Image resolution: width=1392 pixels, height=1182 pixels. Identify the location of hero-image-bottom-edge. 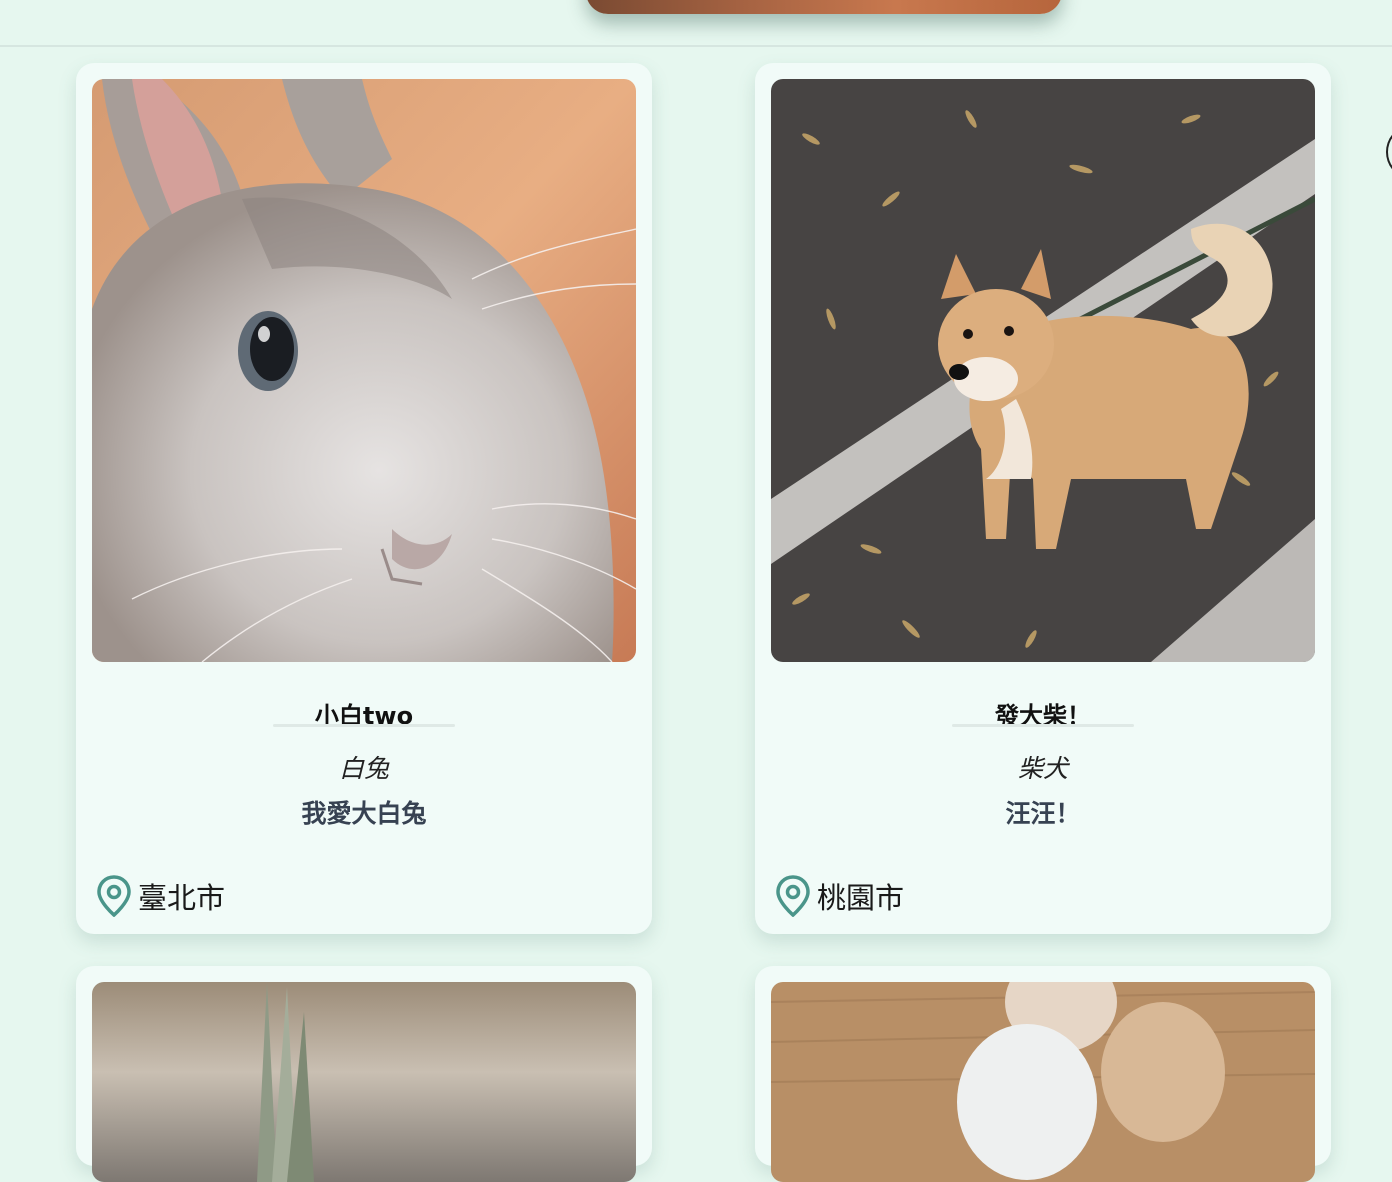
(824, 7).